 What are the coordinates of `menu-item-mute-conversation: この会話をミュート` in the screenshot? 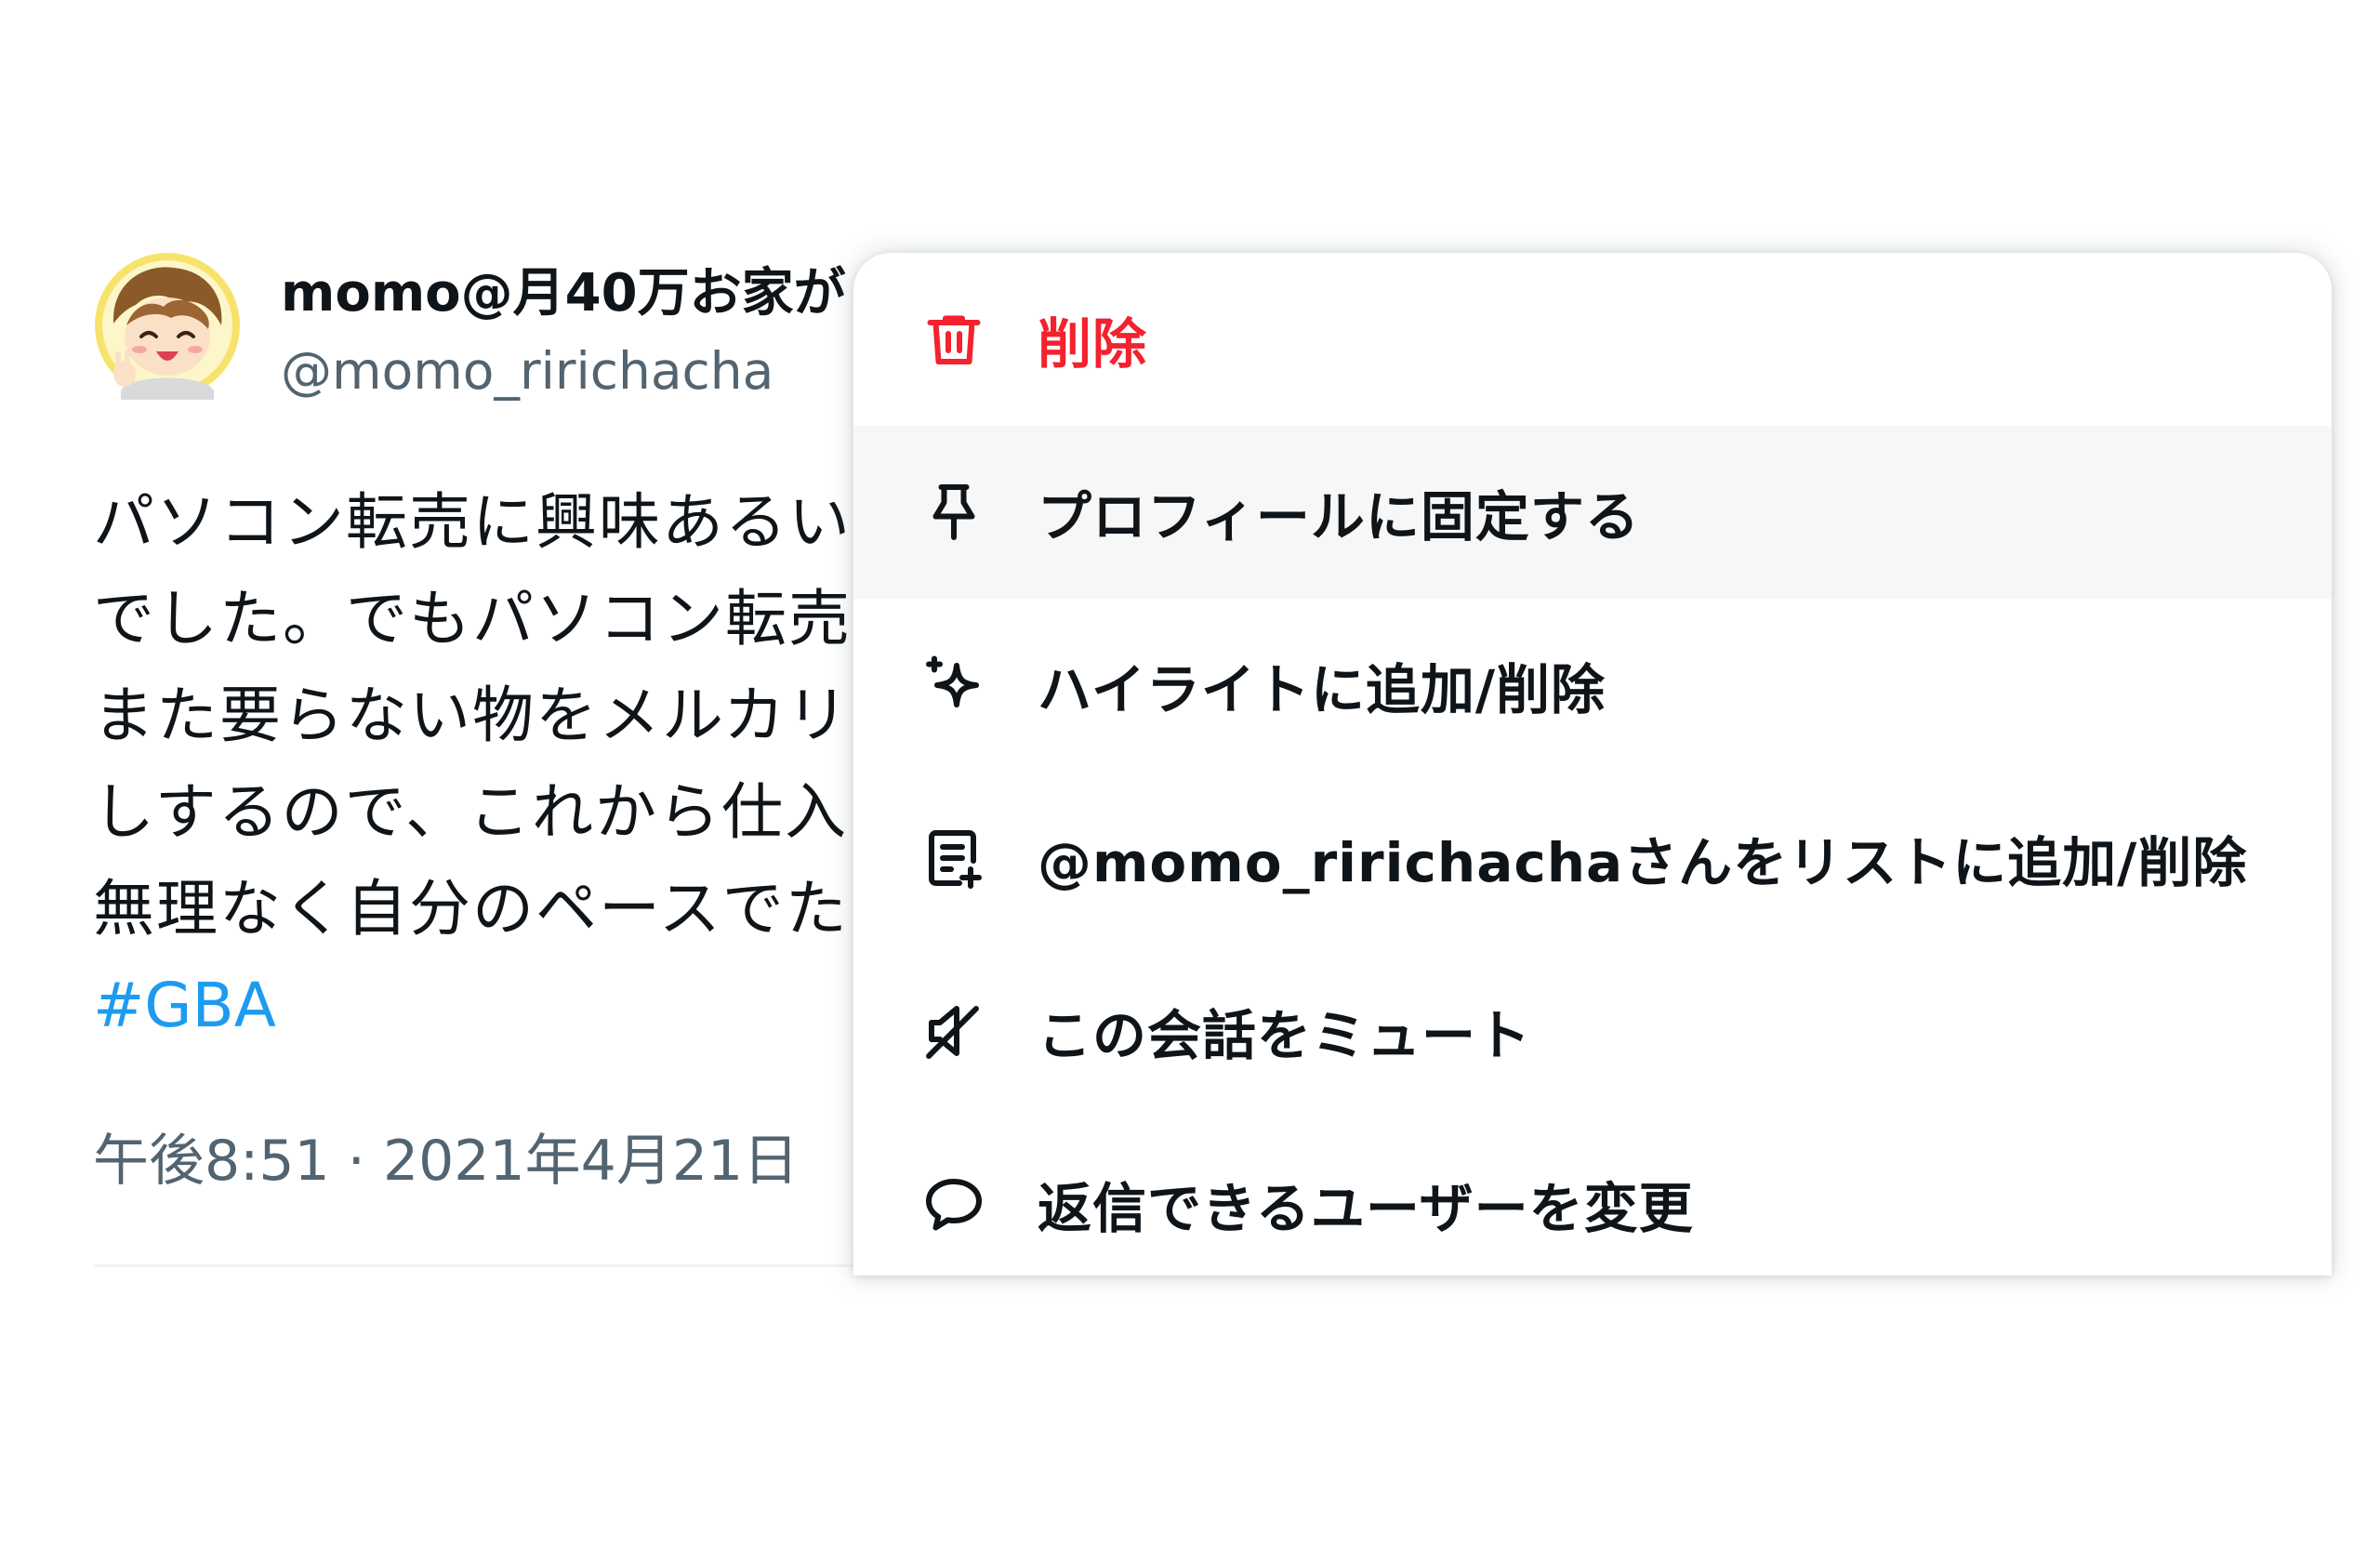 It's located at (1592, 1031).